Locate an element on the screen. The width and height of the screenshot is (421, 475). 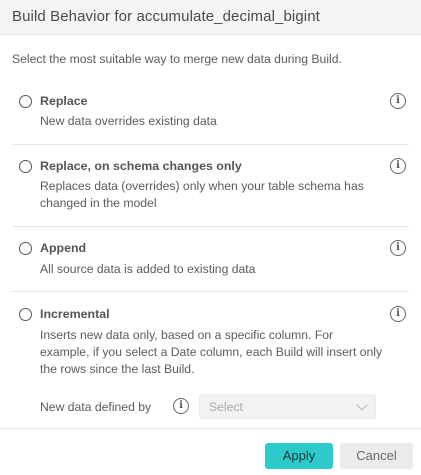
new-data-defined-by-label: New data defined by is located at coordinates (96, 407).